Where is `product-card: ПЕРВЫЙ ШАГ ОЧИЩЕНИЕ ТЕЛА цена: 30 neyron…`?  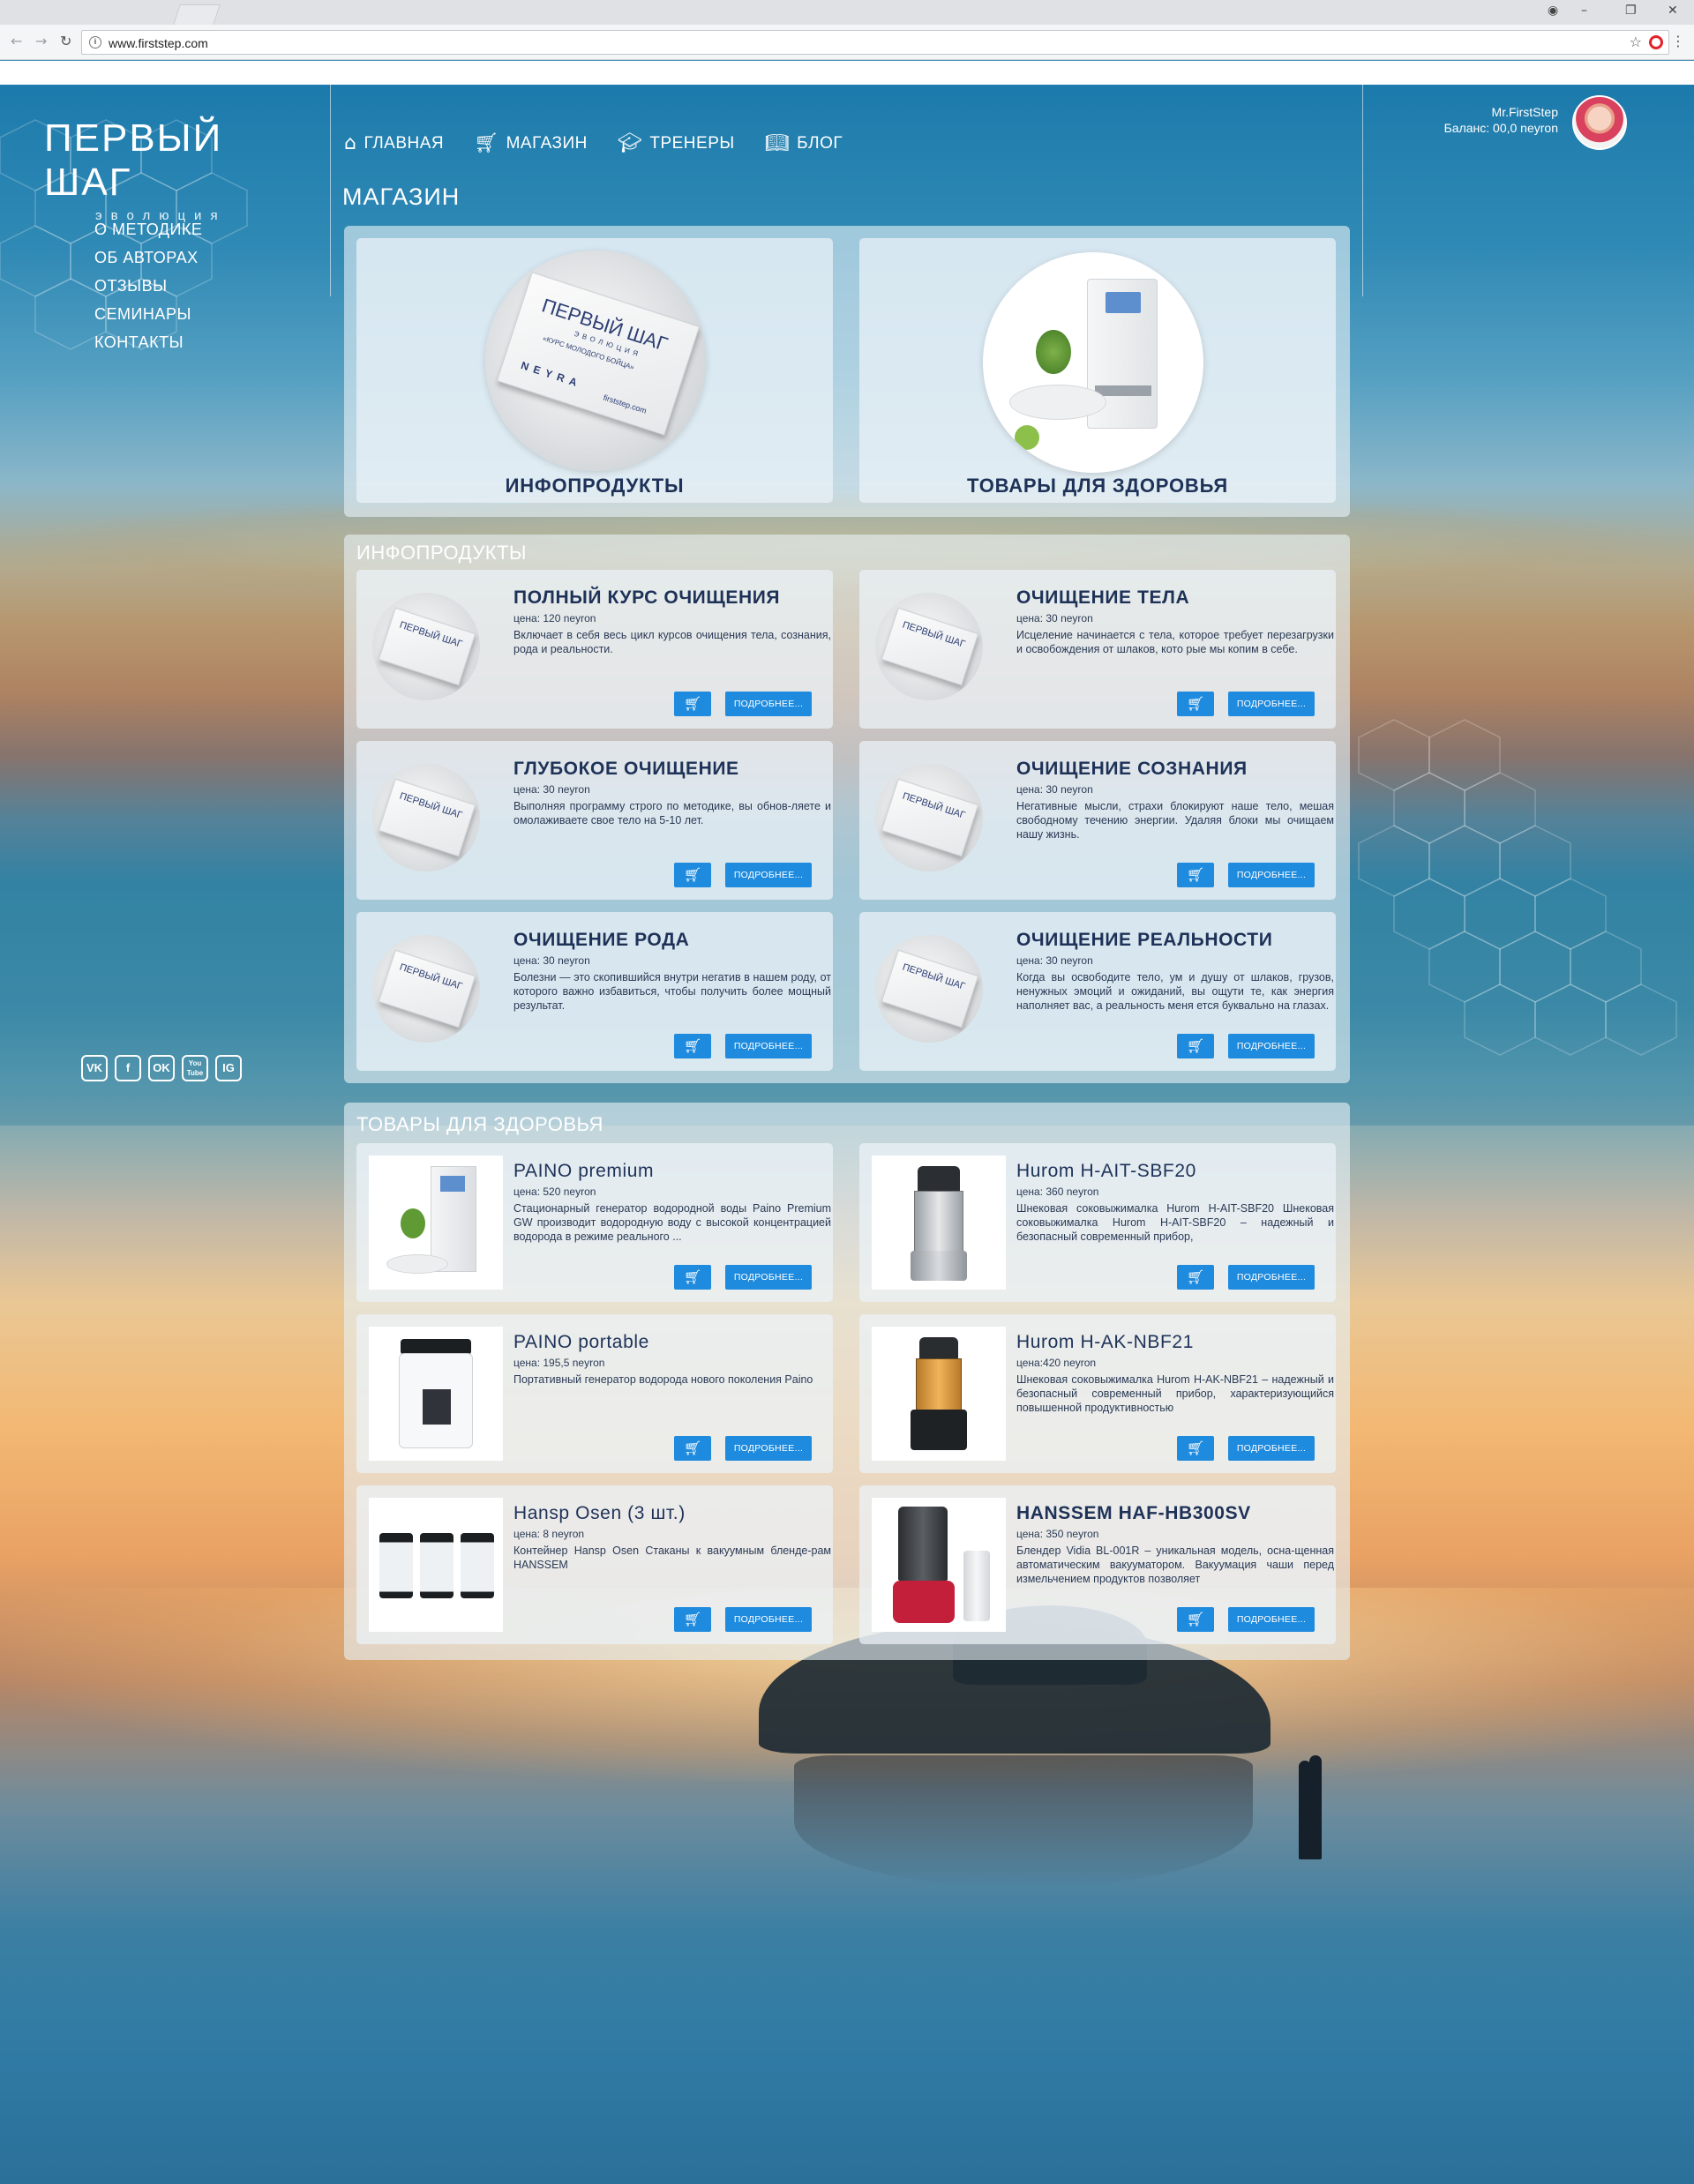
product-card: ПЕРВЫЙ ШАГ ОЧИЩЕНИЕ ТЕЛА цена: 30 neyron… is located at coordinates (1097, 649).